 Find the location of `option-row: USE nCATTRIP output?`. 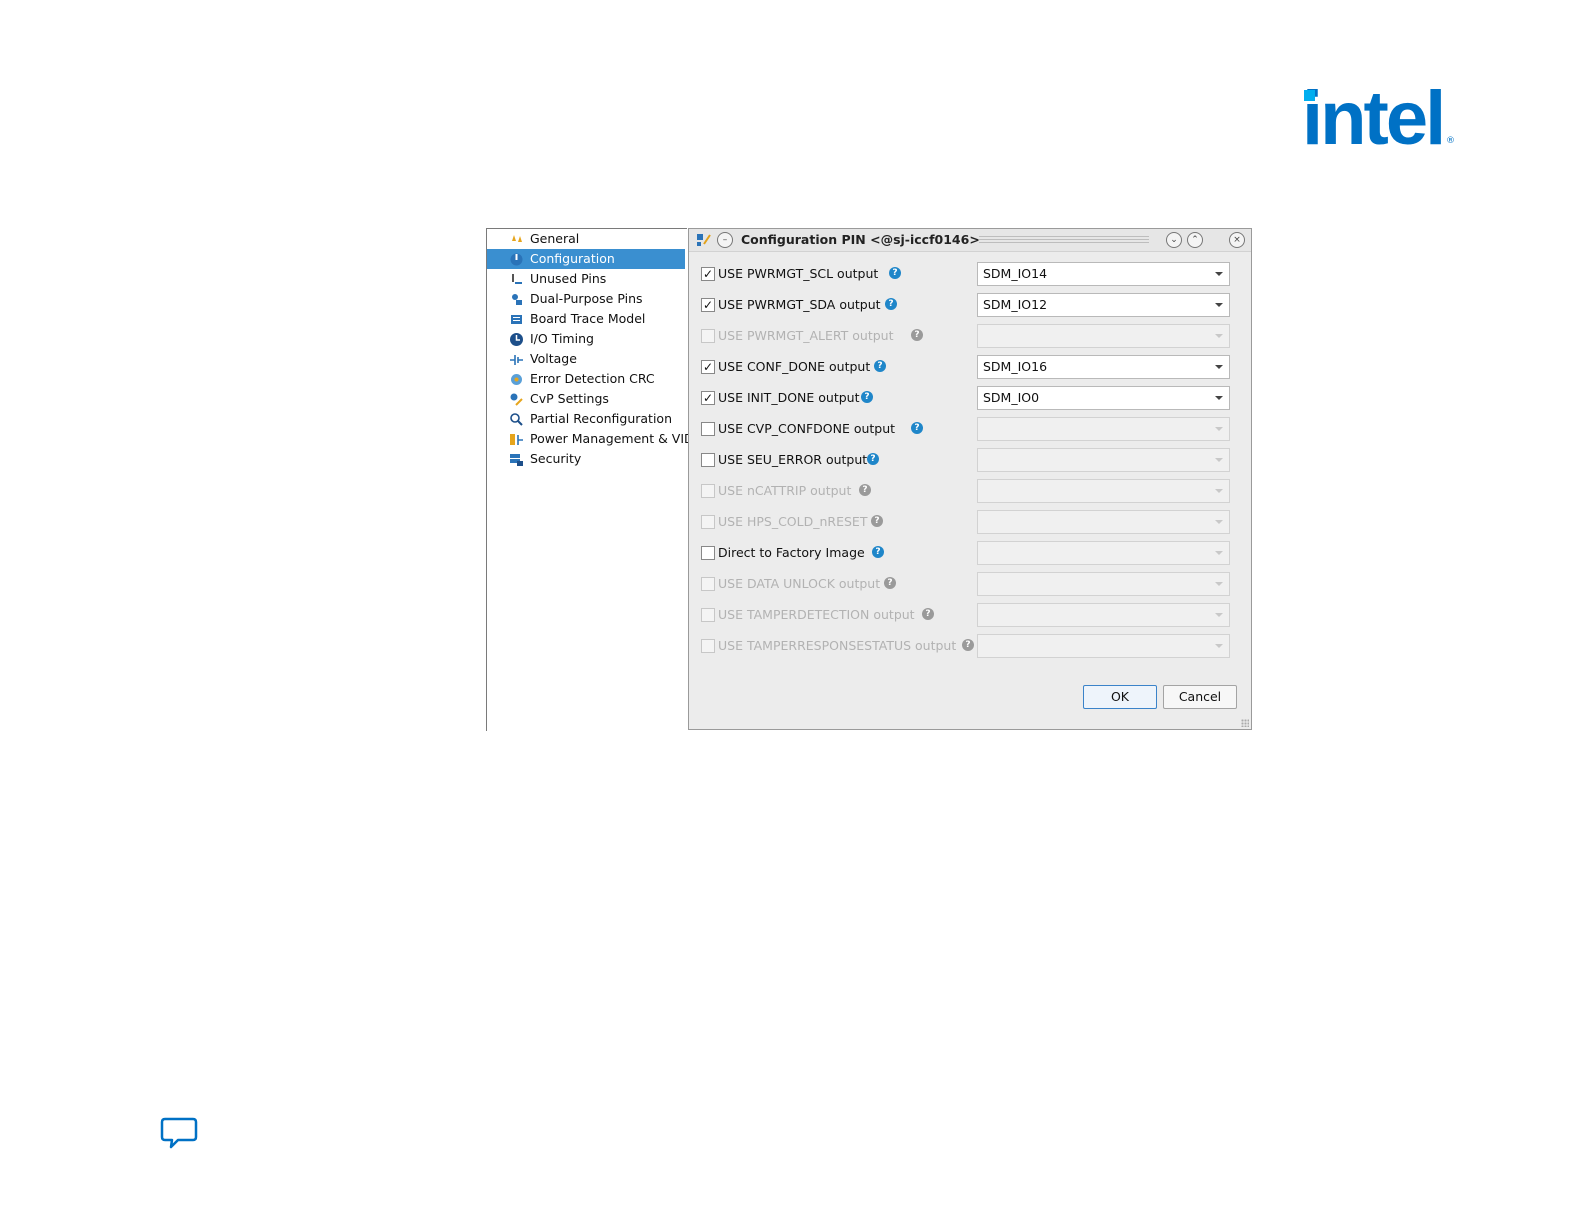

option-row: USE nCATTRIP output? is located at coordinates (971, 491).